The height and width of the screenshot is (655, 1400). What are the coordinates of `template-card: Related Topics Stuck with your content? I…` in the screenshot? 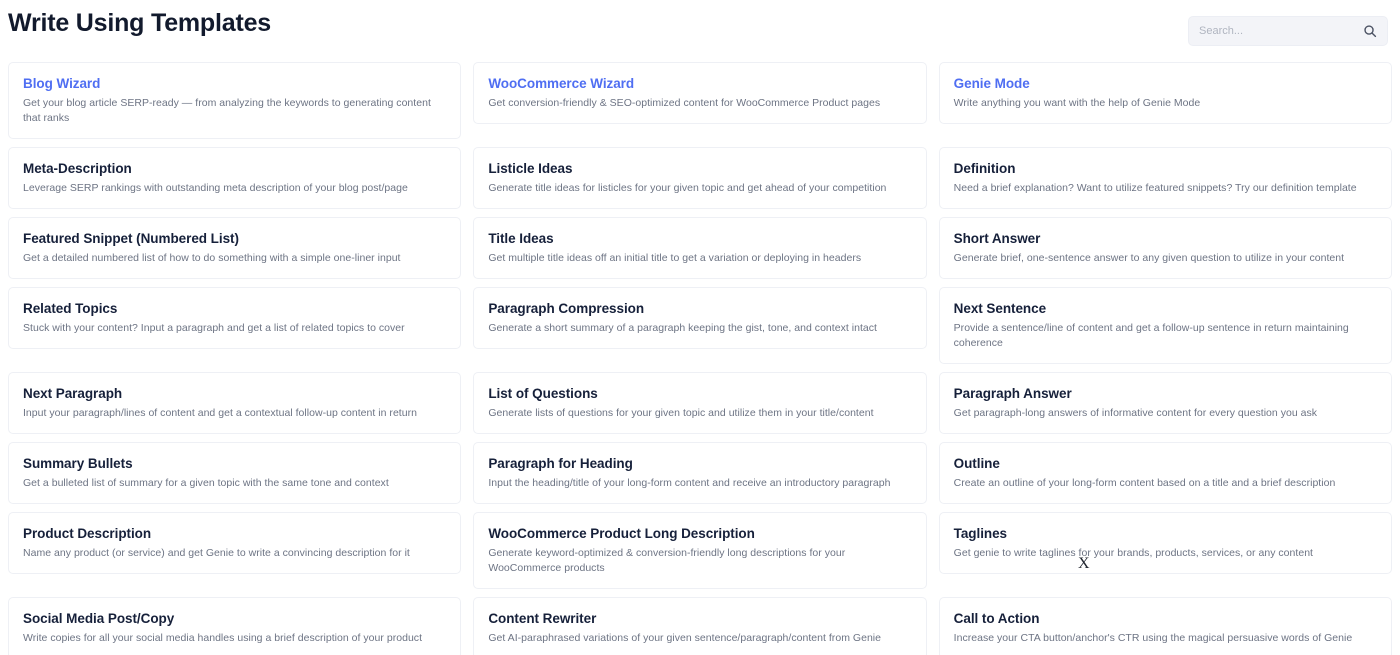 It's located at (235, 318).